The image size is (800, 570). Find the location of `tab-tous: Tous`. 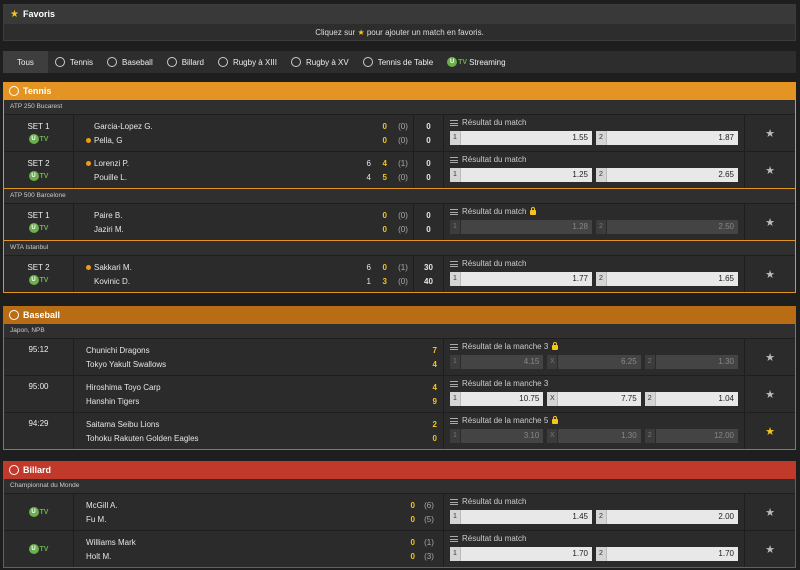

tab-tous: Tous is located at coordinates (25, 62).